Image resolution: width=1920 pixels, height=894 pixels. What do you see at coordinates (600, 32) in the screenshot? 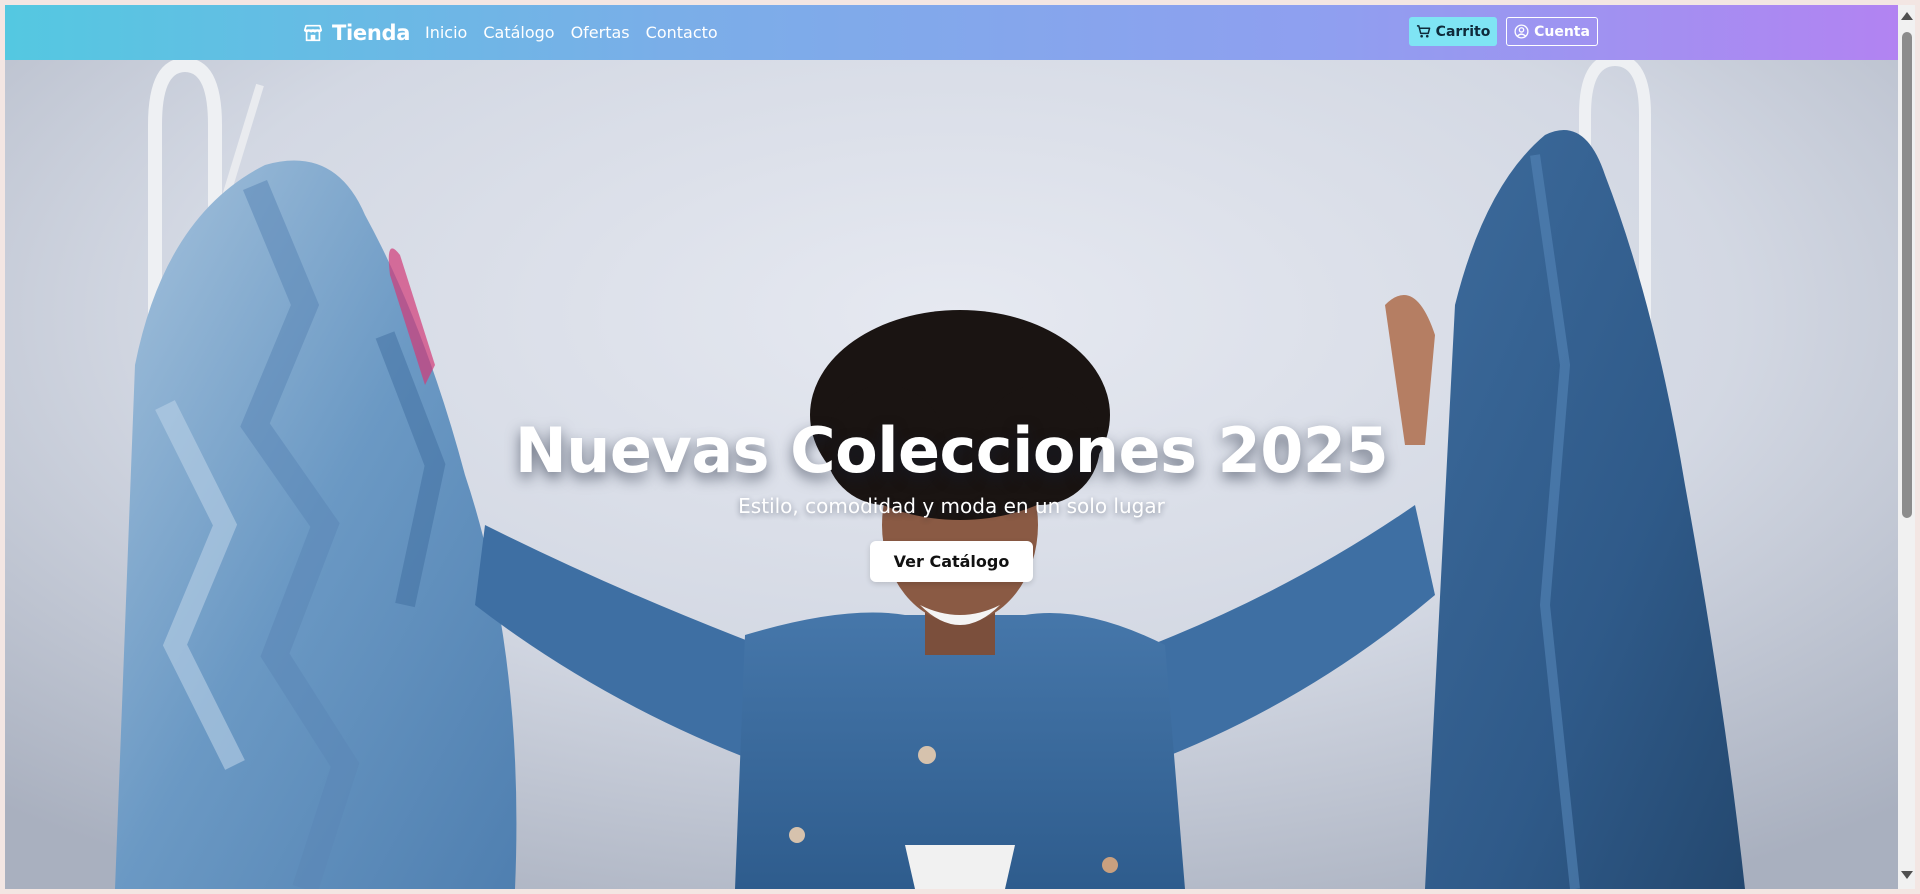
I see `nav-link-ofertas: Ofertas` at bounding box center [600, 32].